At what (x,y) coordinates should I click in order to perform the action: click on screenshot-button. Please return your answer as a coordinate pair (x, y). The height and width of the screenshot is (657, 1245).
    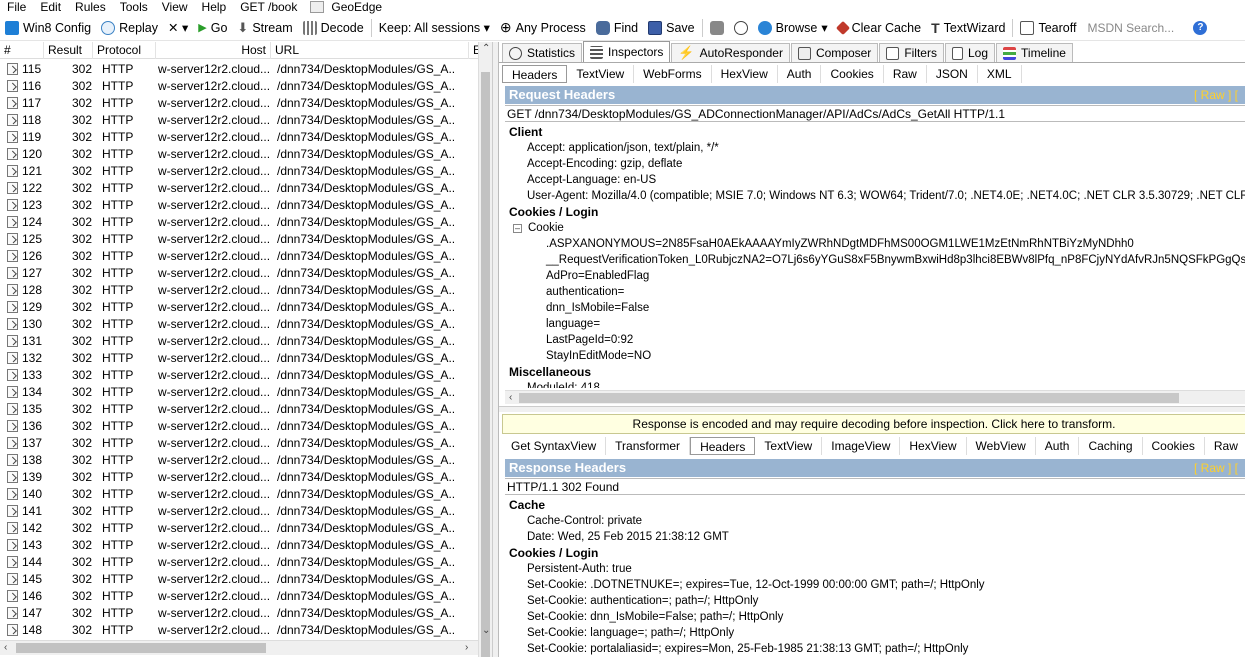
    Looking at the image, I should click on (717, 28).